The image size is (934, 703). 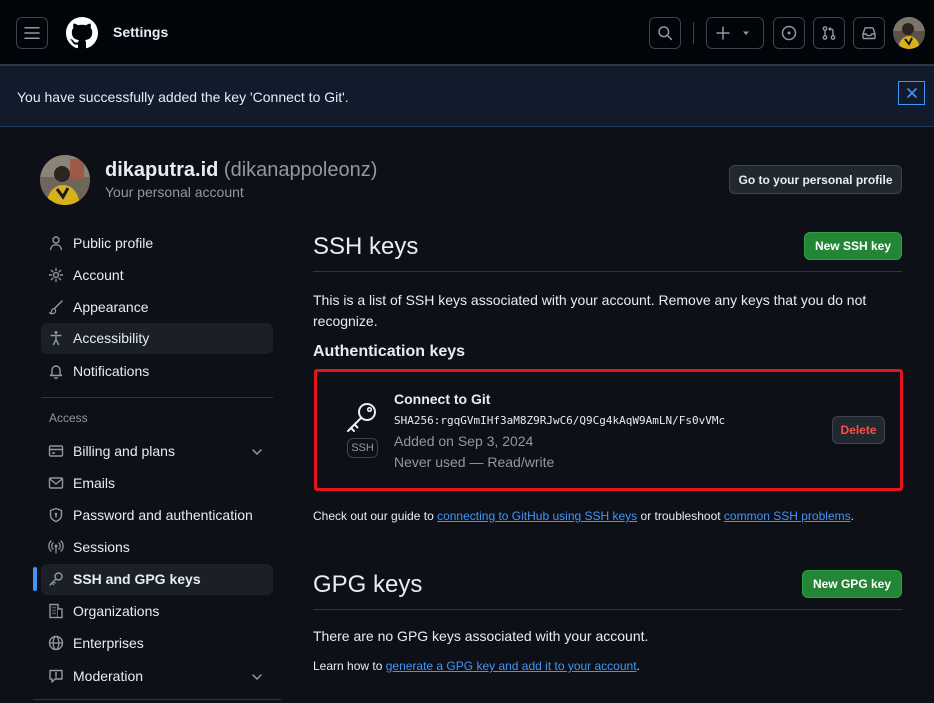 I want to click on hamburger-menu-button, so click(x=32, y=33).